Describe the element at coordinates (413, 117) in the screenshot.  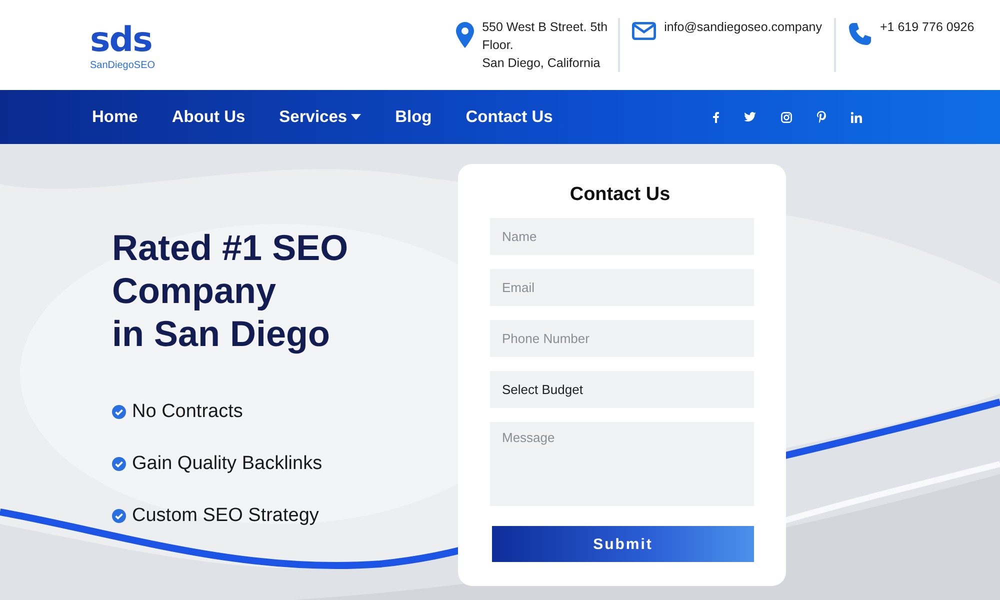
I see `nav-link: Blog` at that location.